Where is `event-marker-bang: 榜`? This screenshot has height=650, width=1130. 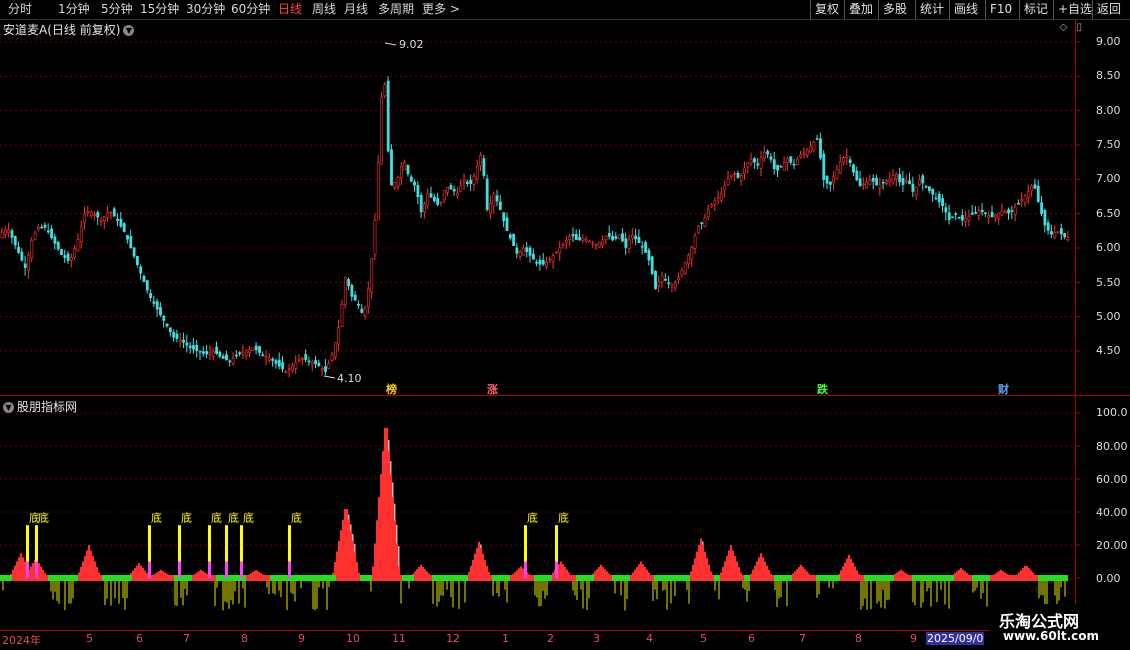 event-marker-bang: 榜 is located at coordinates (391, 389).